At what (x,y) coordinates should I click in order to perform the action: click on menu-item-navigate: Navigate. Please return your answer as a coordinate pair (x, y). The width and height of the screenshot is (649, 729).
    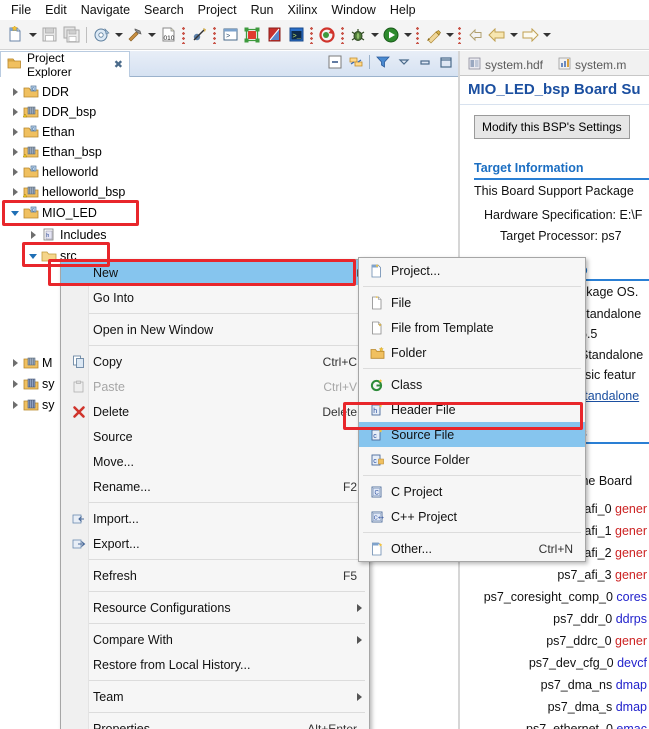
    Looking at the image, I should click on (105, 10).